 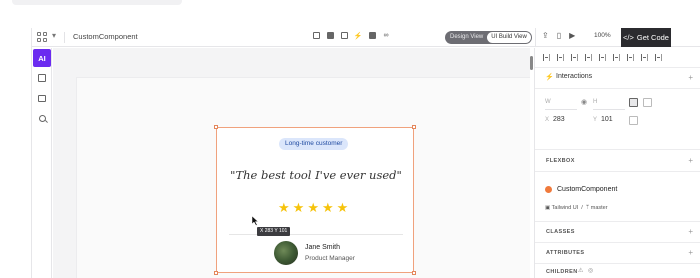 I want to click on add-frame-icon, so click(x=316, y=35).